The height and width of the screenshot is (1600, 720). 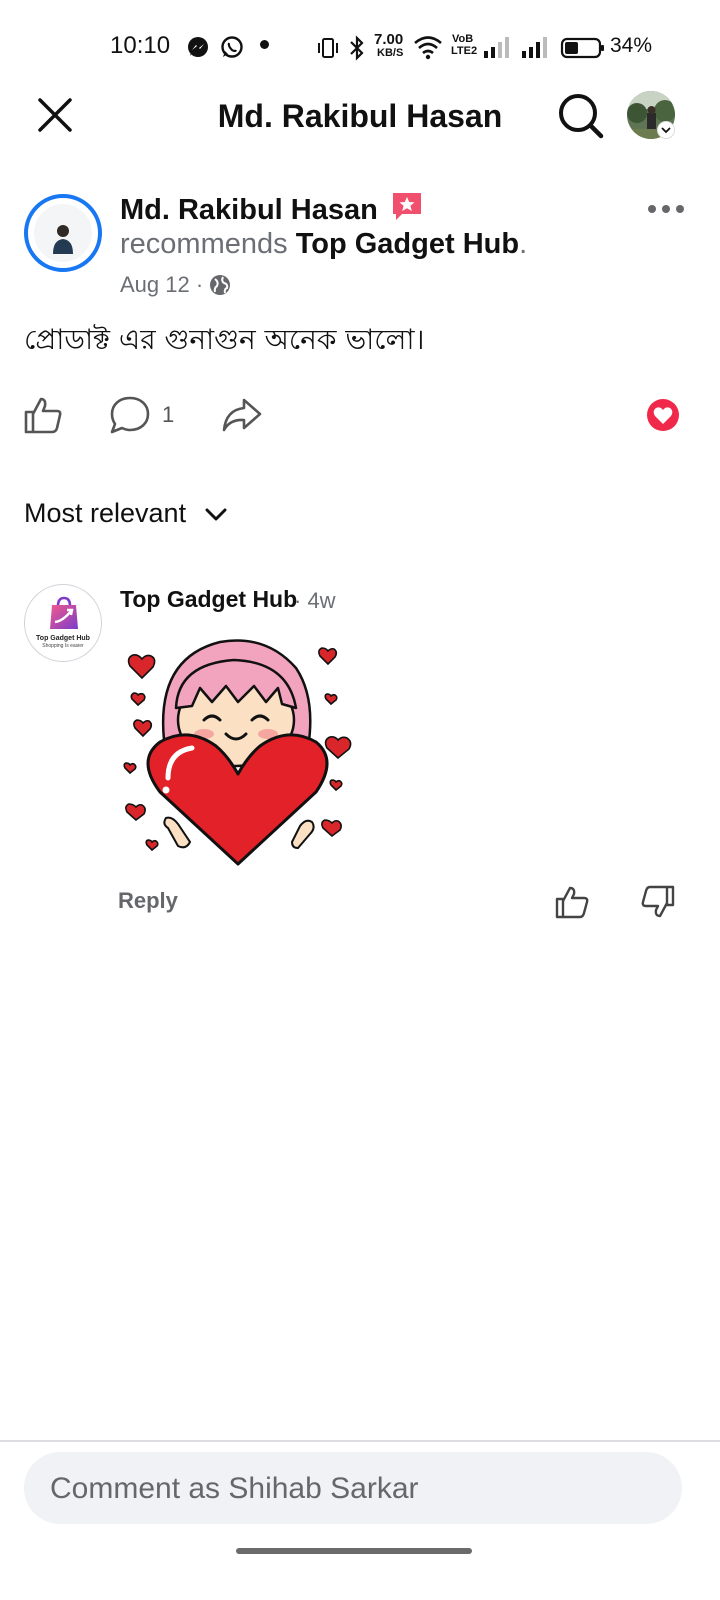 What do you see at coordinates (354, 1551) in the screenshot?
I see `home-indicator` at bounding box center [354, 1551].